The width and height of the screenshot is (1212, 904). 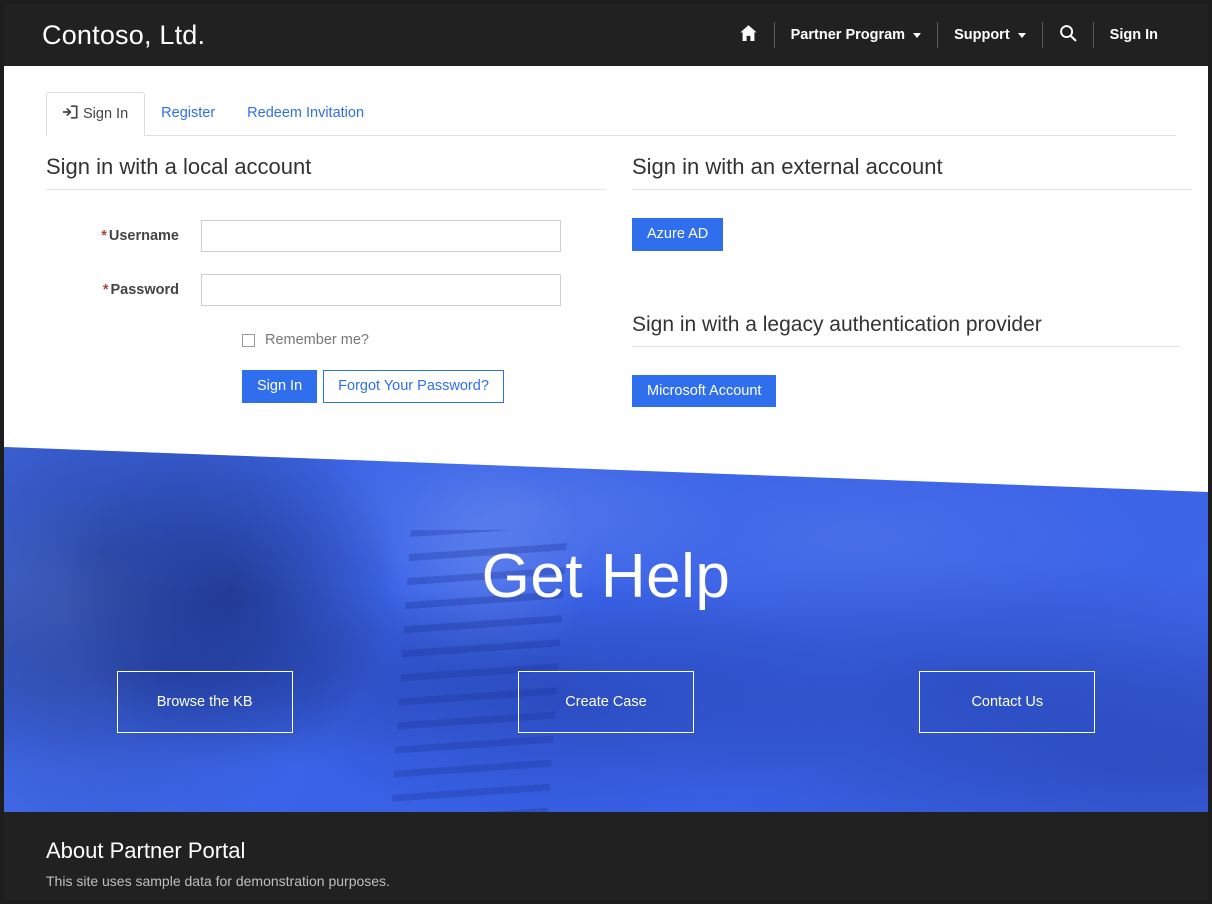 I want to click on hero-cell: Contact Us, so click(x=1007, y=702).